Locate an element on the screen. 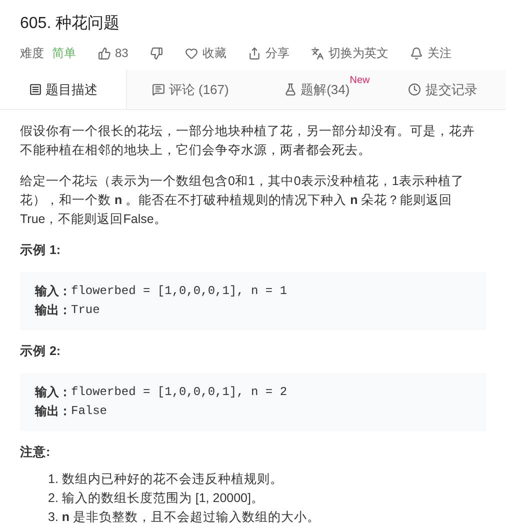 Image resolution: width=506 pixels, height=528 pixels. new-label: New is located at coordinates (360, 81).